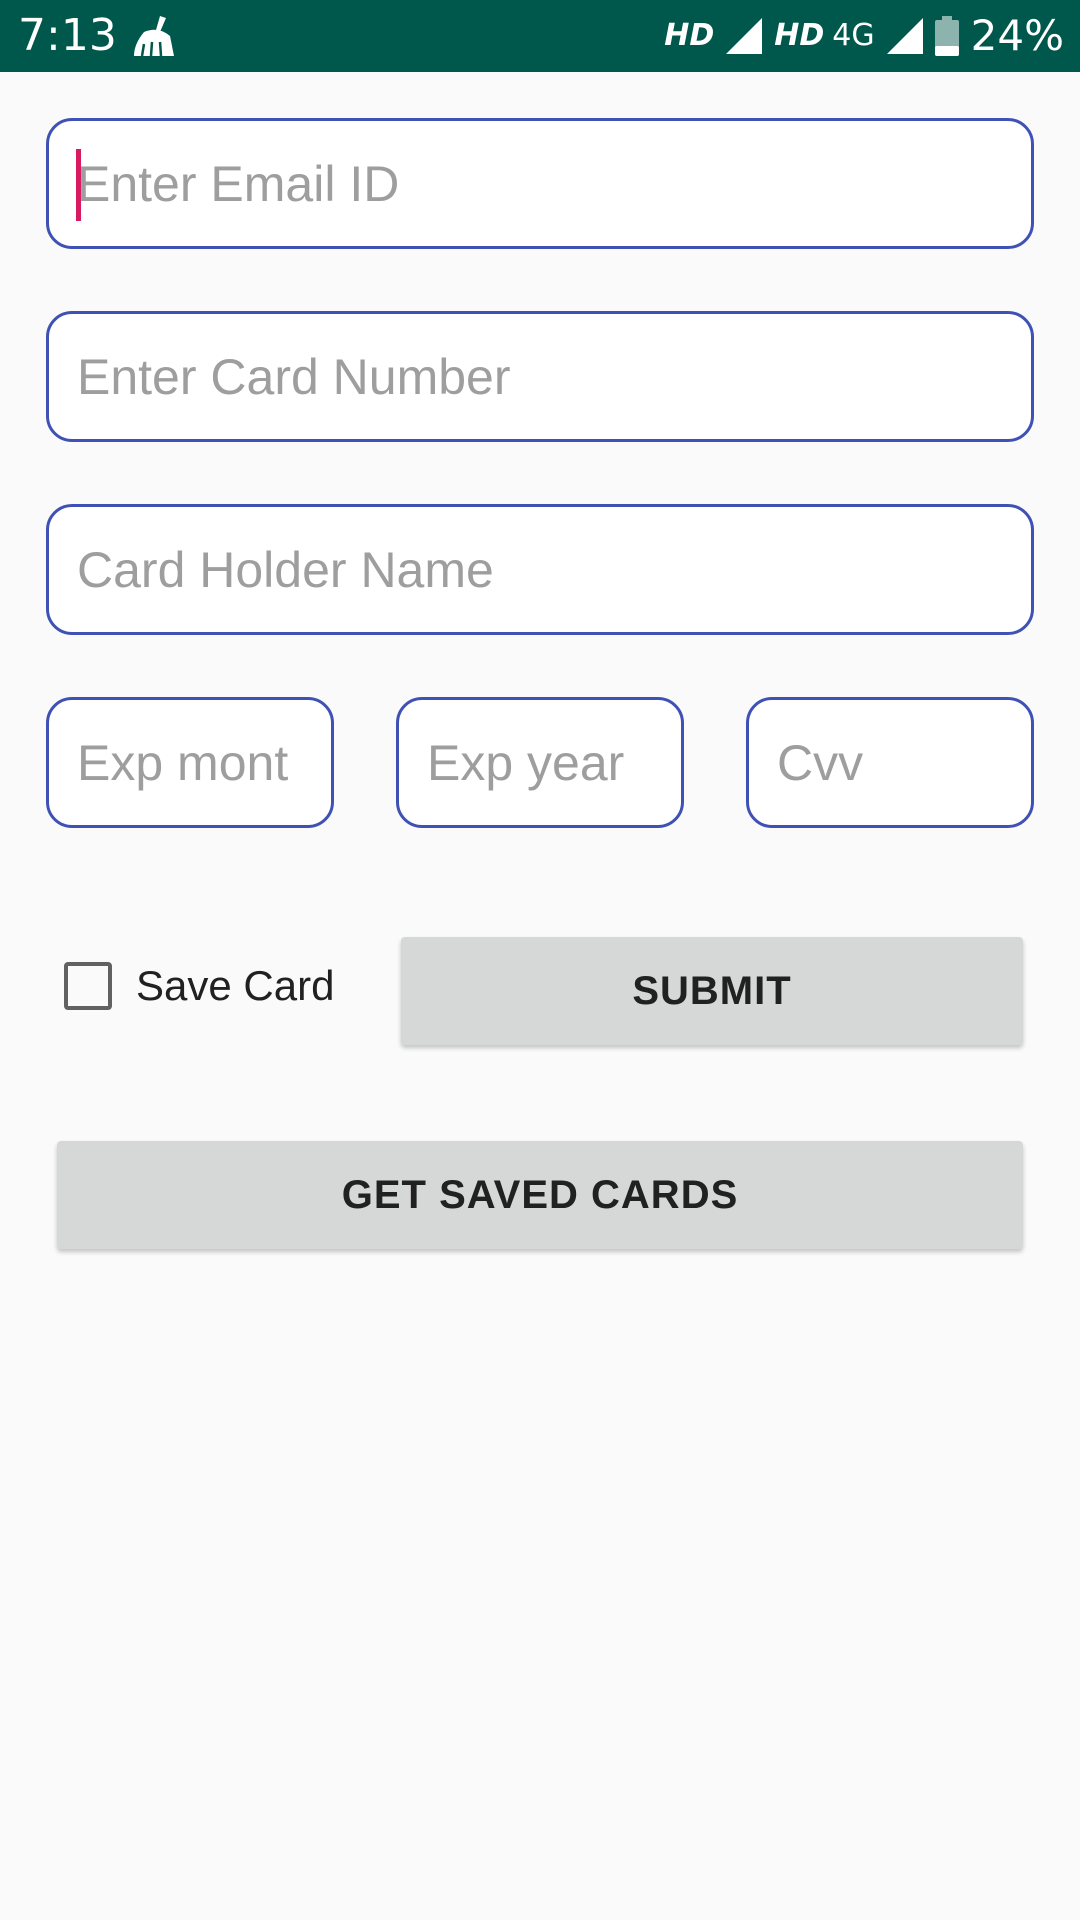 The image size is (1080, 1920). What do you see at coordinates (799, 35) in the screenshot?
I see `hd-indicator-2: HD` at bounding box center [799, 35].